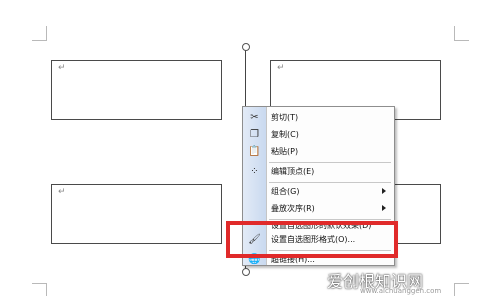 The image size is (500, 298). What do you see at coordinates (318, 209) in the screenshot?
I see `menu-item-order: 叠放次序(R)` at bounding box center [318, 209].